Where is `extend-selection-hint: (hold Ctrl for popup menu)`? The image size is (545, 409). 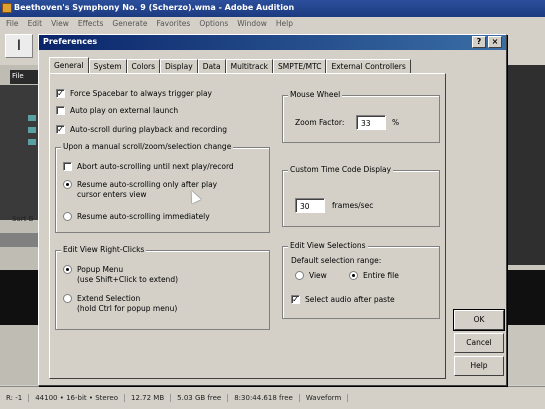
extend-selection-hint: (hold Ctrl for popup menu) is located at coordinates (127, 308).